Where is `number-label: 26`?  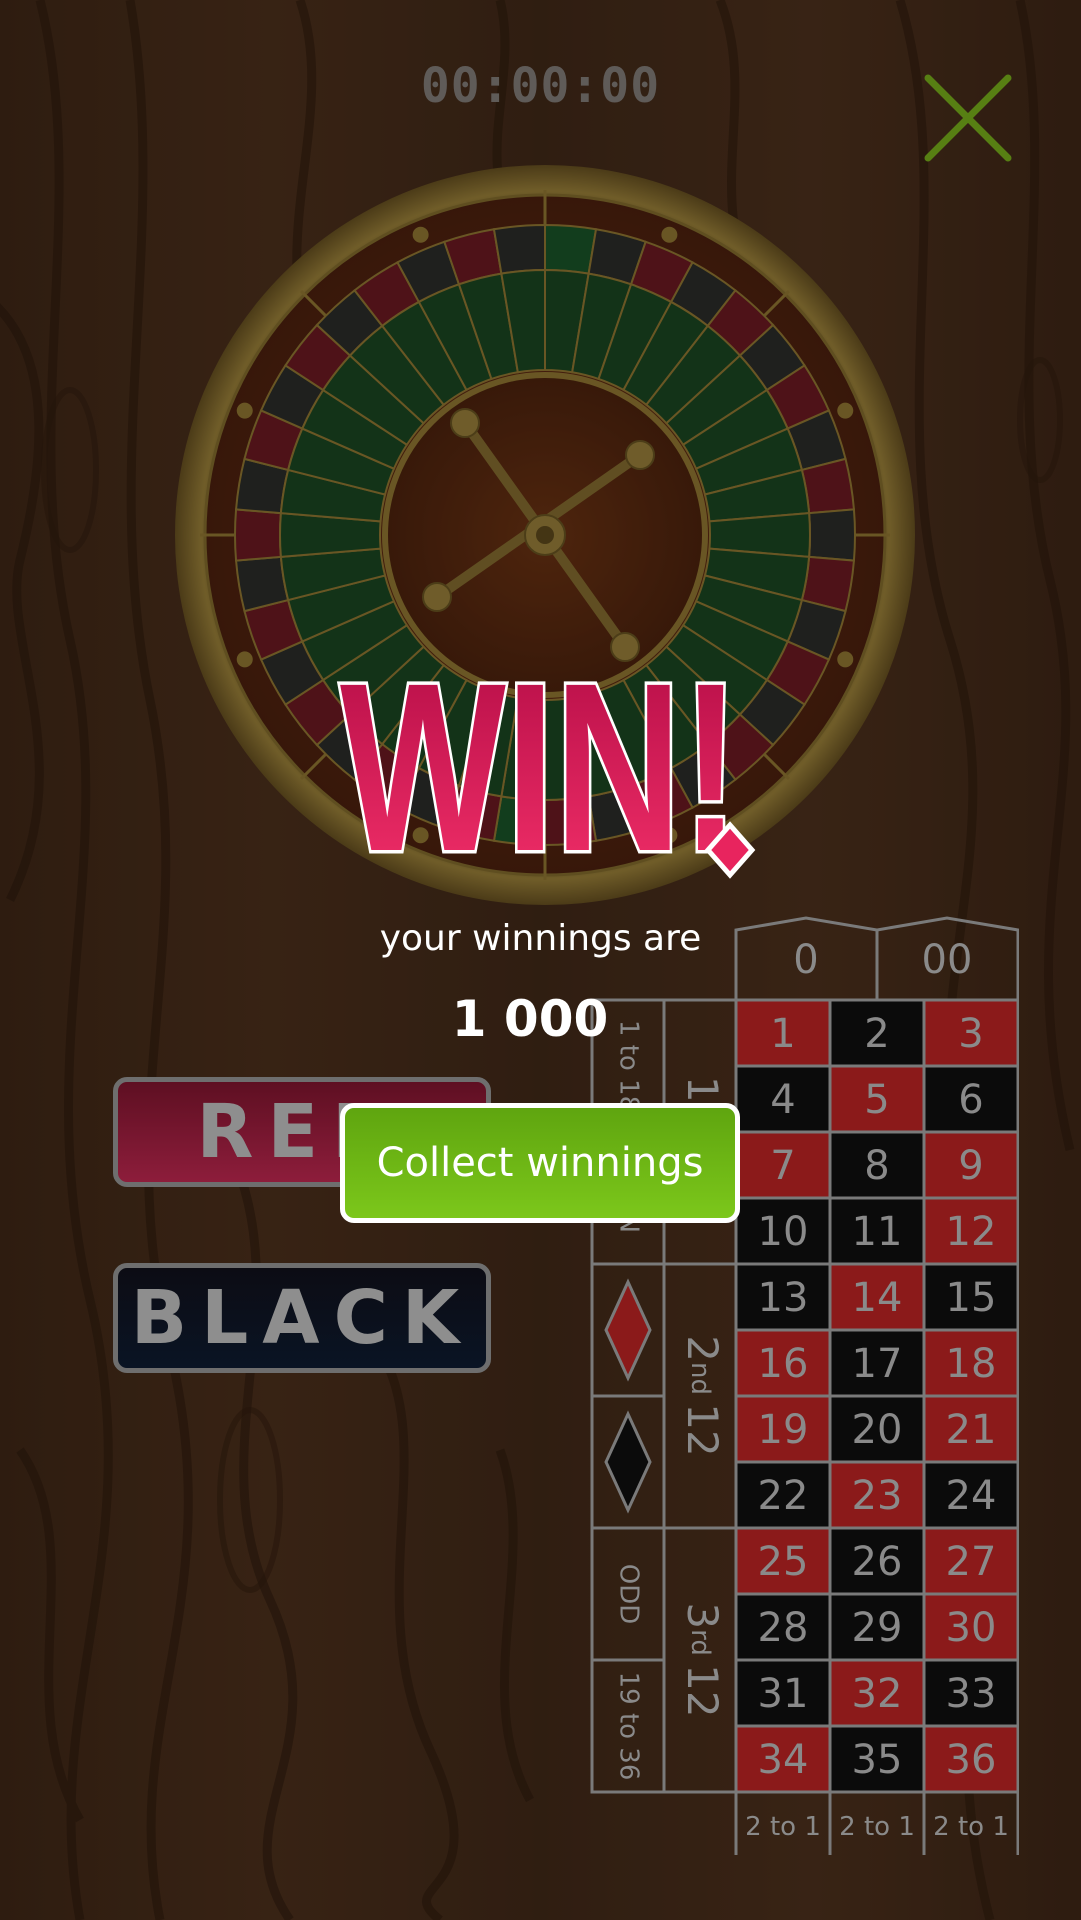 number-label: 26 is located at coordinates (877, 1562).